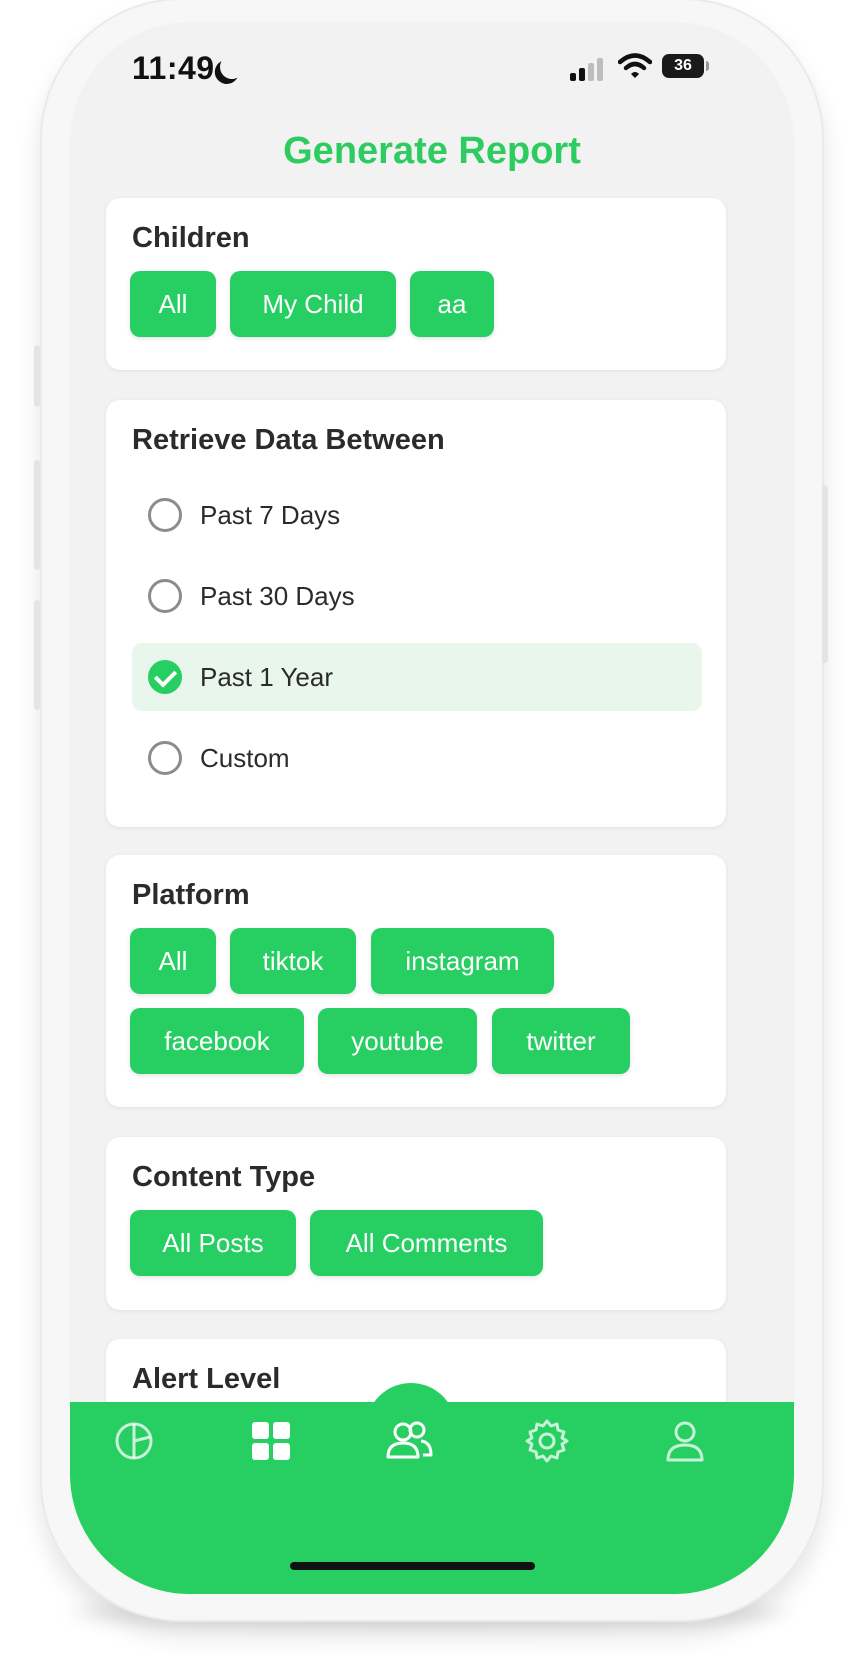  What do you see at coordinates (224, 1177) in the screenshot?
I see `content-type-title: Content Type` at bounding box center [224, 1177].